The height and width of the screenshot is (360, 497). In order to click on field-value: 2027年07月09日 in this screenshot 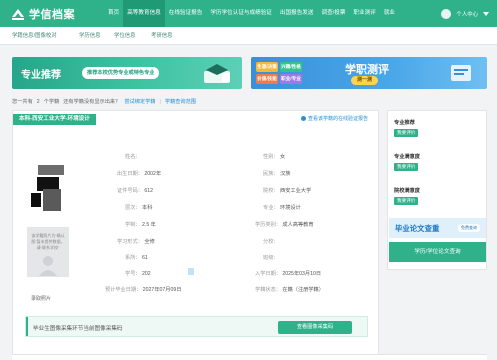, I will do `click(162, 290)`.